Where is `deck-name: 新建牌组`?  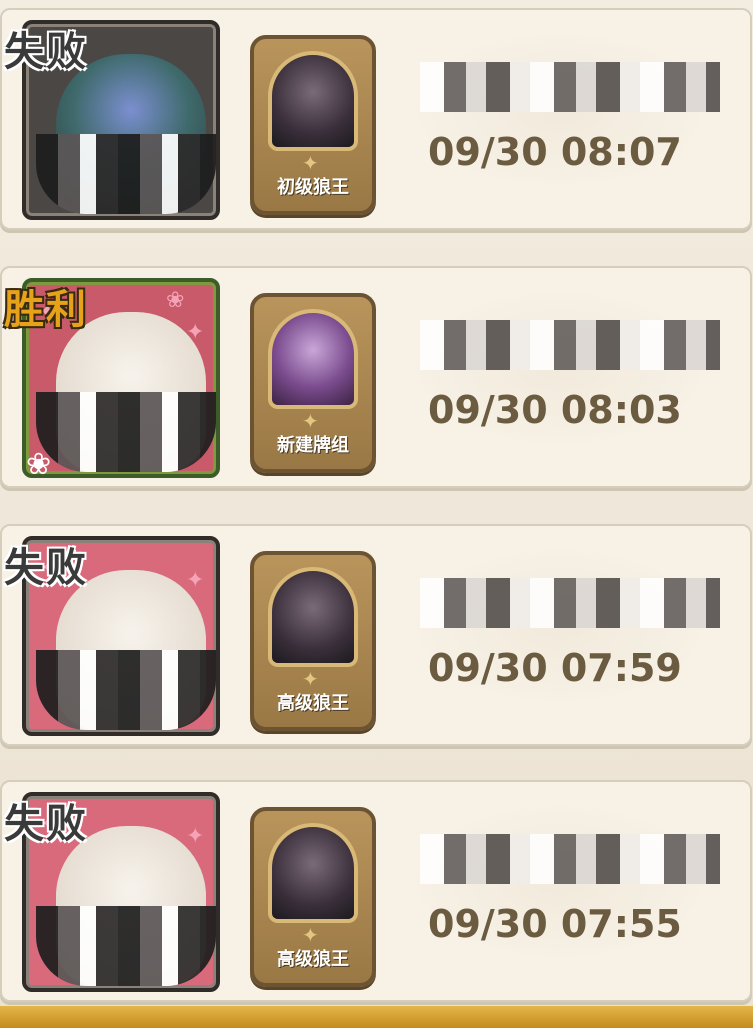
deck-name: 新建牌组 is located at coordinates (313, 445).